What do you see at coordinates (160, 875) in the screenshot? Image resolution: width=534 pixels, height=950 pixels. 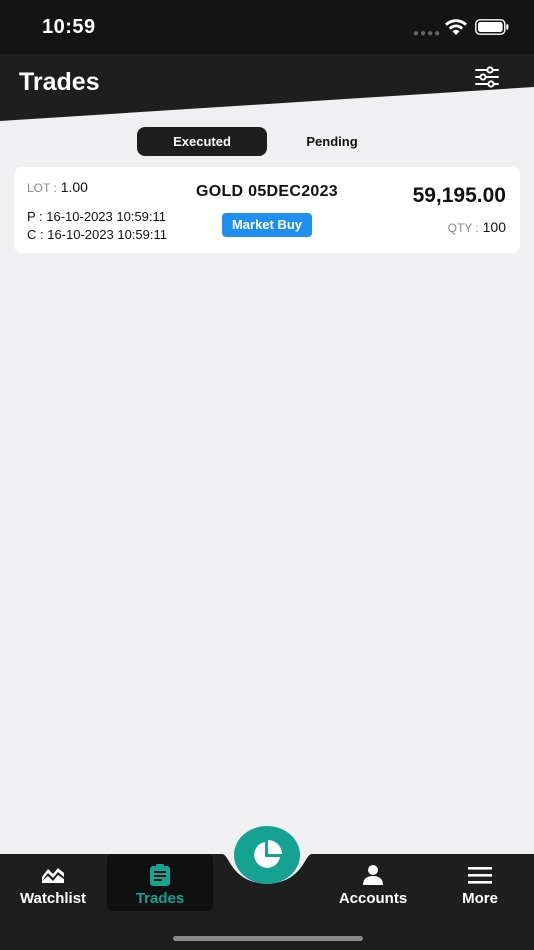 I see `clipboard-icon` at bounding box center [160, 875].